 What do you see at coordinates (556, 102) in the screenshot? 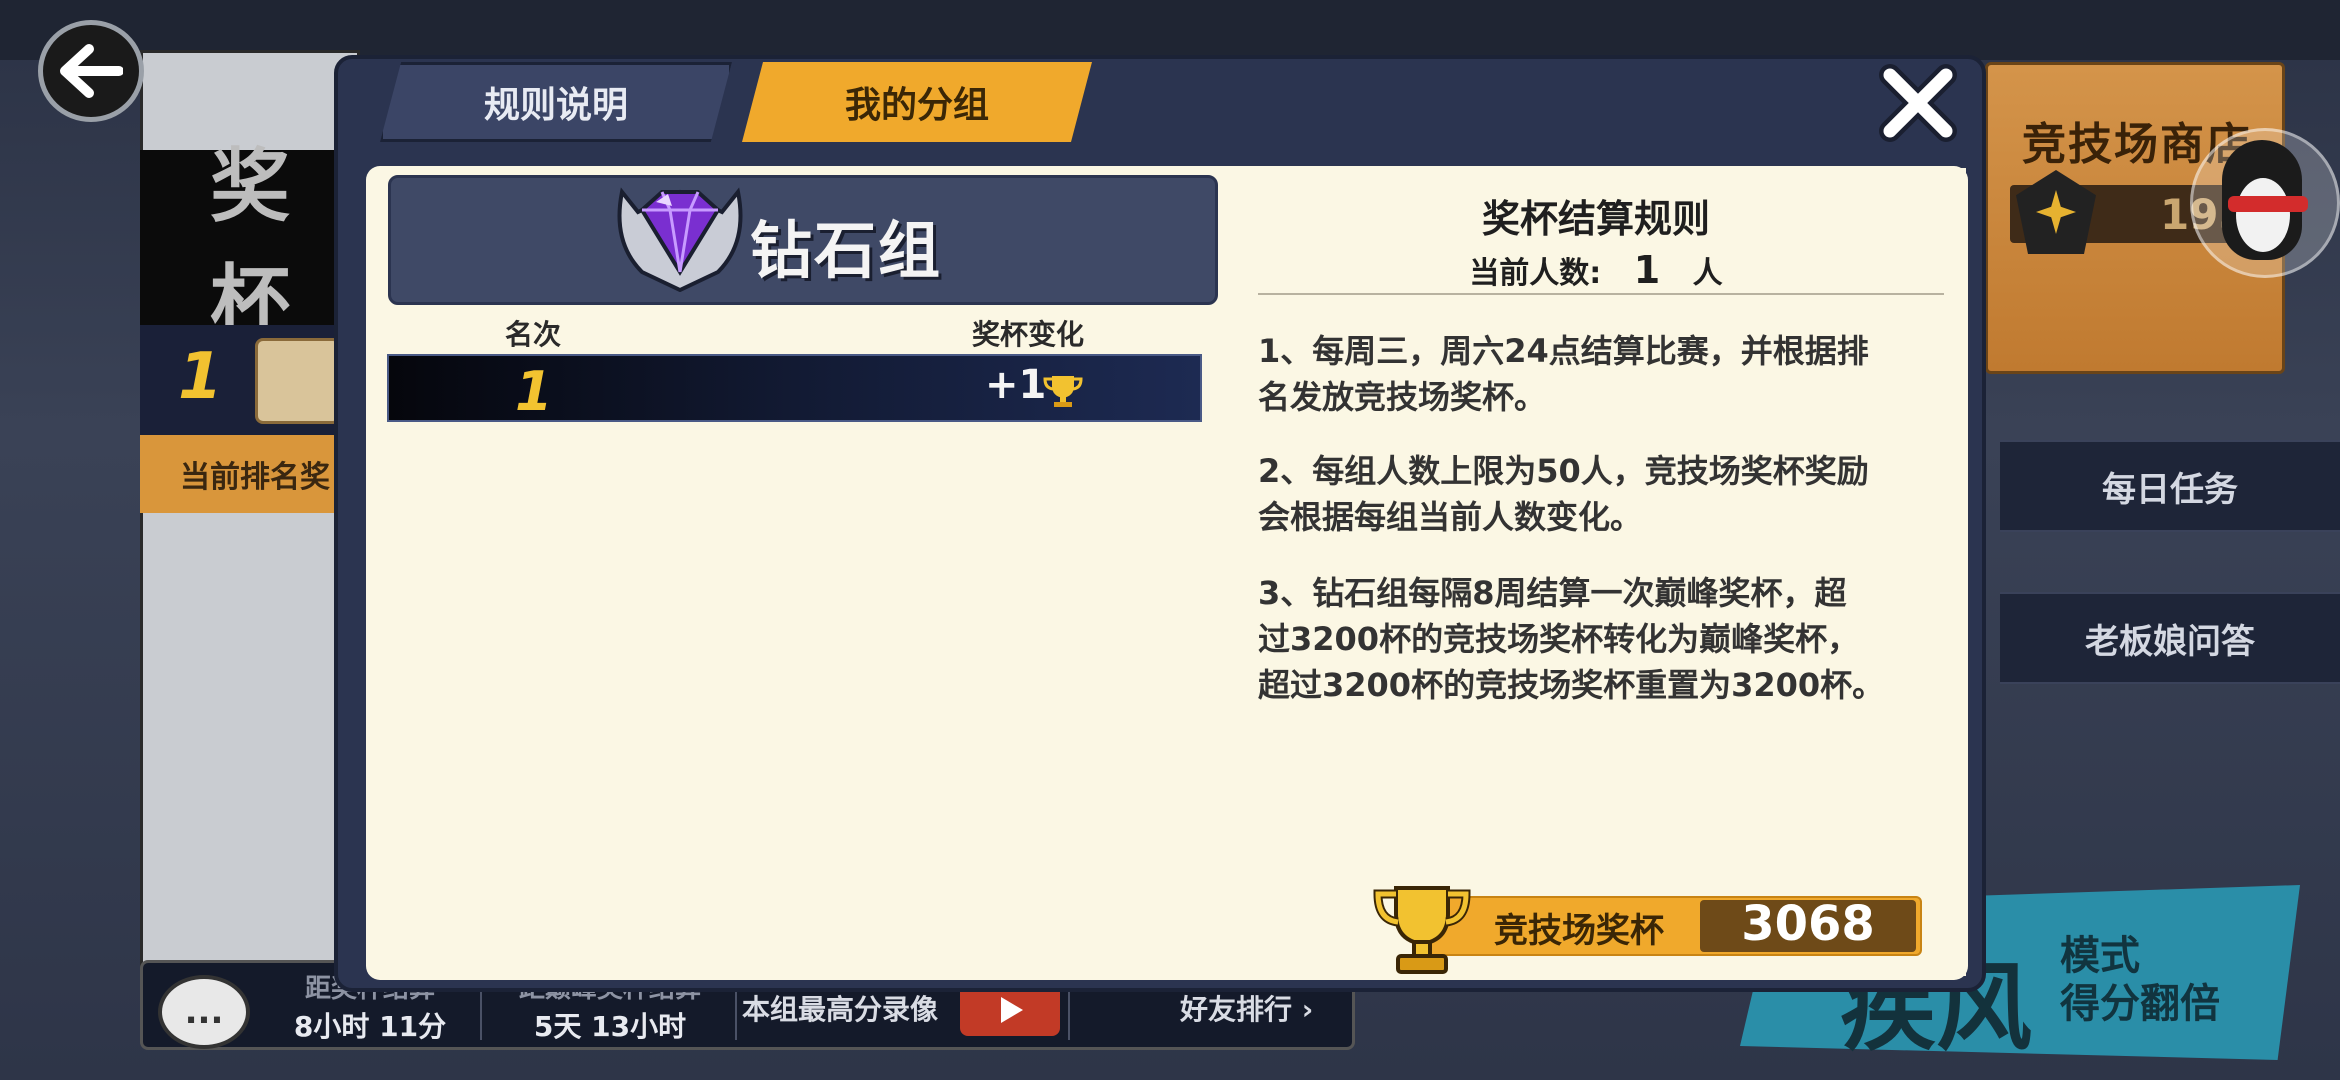
I see `tab-rules: 规则说明` at bounding box center [556, 102].